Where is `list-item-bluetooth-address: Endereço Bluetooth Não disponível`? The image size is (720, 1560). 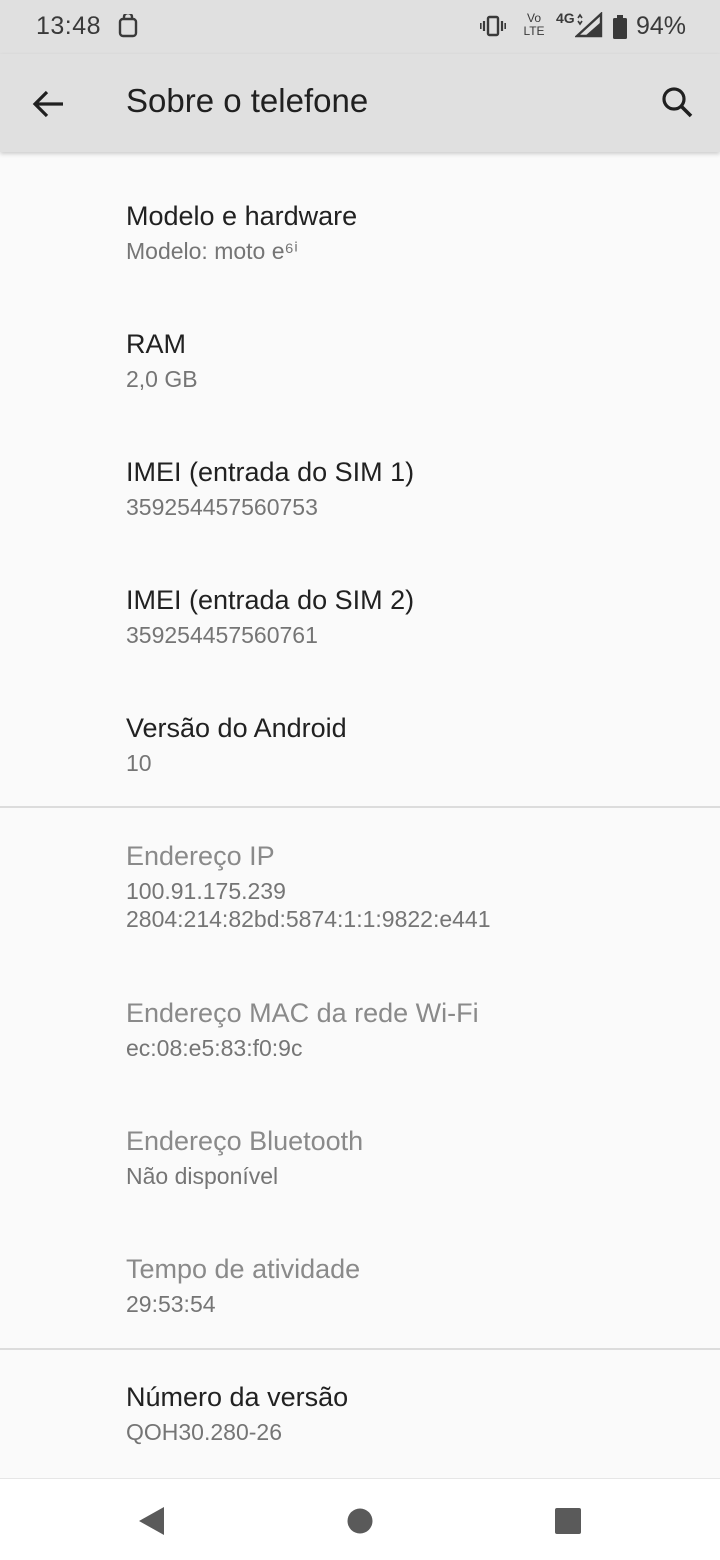
list-item-bluetooth-address: Endereço Bluetooth Não disponível is located at coordinates (406, 1157).